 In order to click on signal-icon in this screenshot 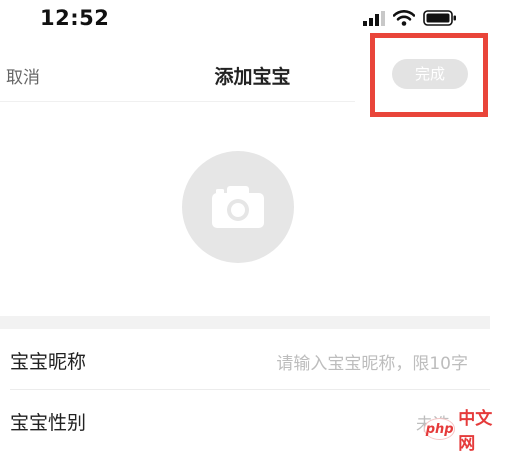, I will do `click(374, 18)`.